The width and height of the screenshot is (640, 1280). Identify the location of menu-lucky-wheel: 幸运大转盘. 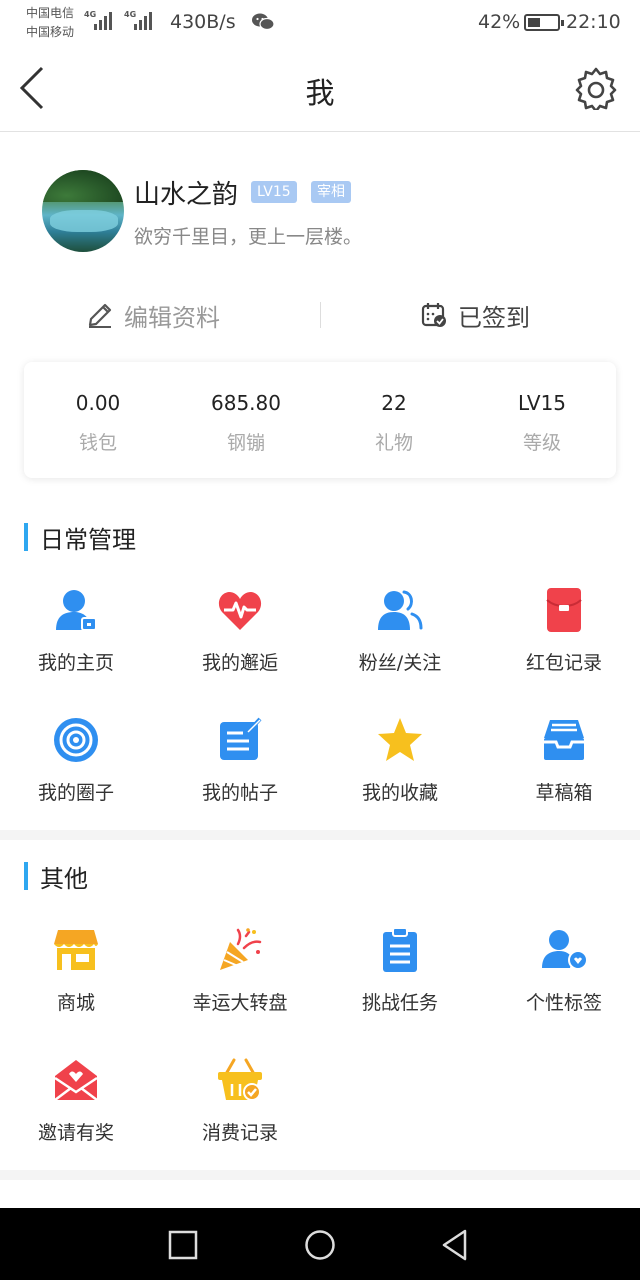
(240, 981).